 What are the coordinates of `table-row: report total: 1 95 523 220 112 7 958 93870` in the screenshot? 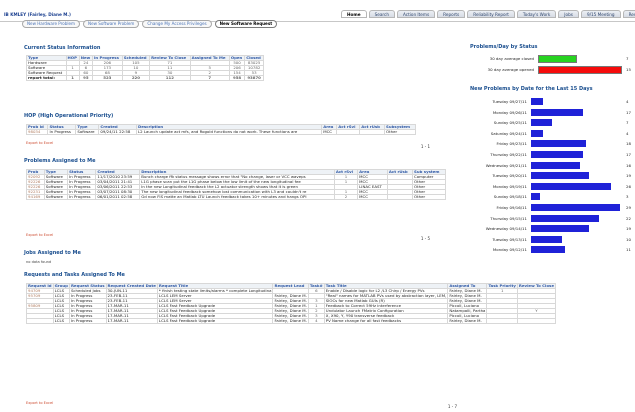 It's located at (145, 78).